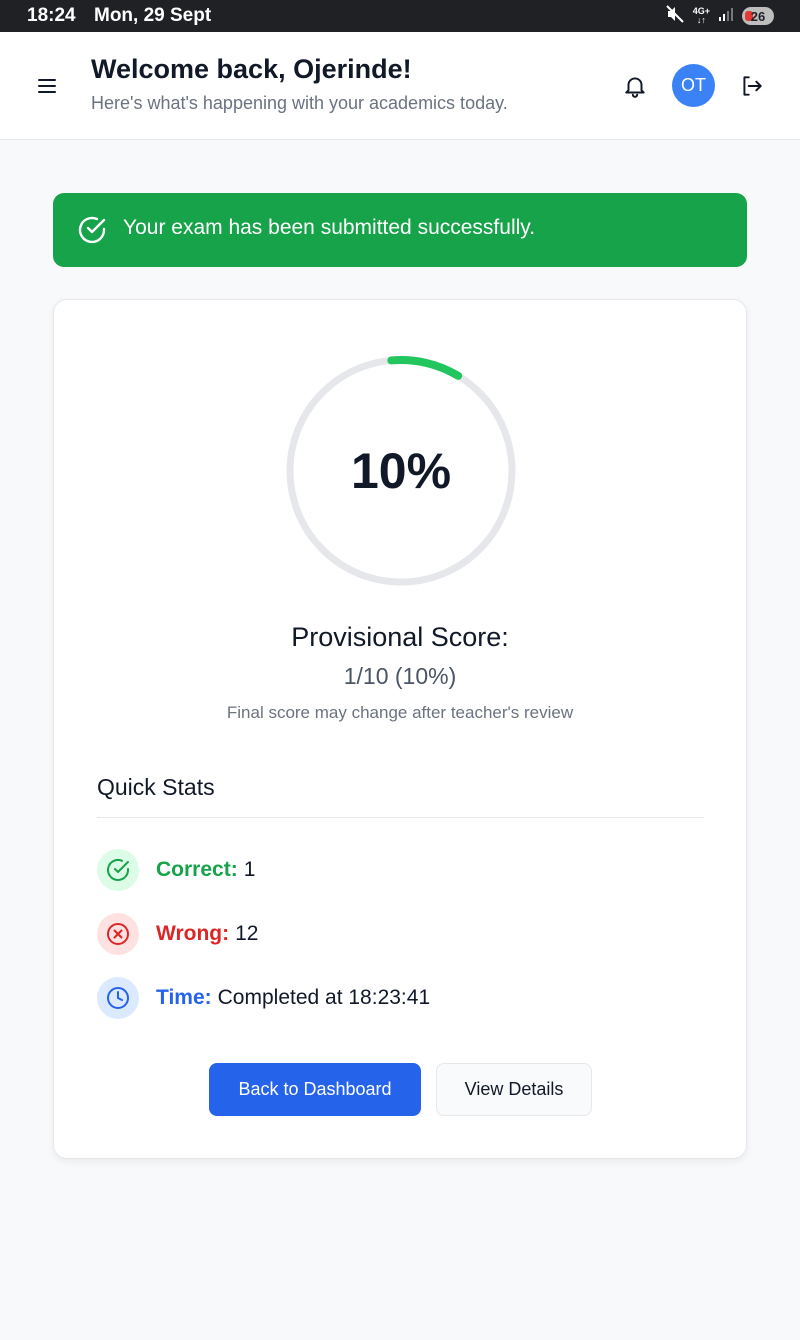 Image resolution: width=800 pixels, height=1340 pixels. I want to click on view-details-button: View Details, so click(514, 1089).